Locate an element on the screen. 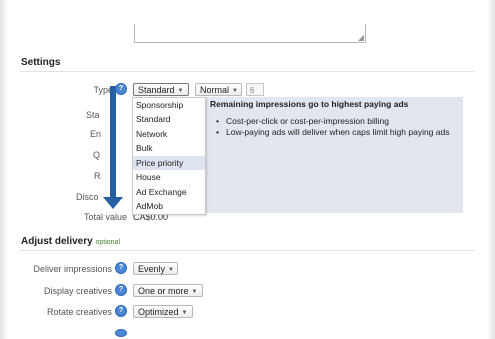 This screenshot has height=339, width=495. menu-item-standard: Standard is located at coordinates (169, 119).